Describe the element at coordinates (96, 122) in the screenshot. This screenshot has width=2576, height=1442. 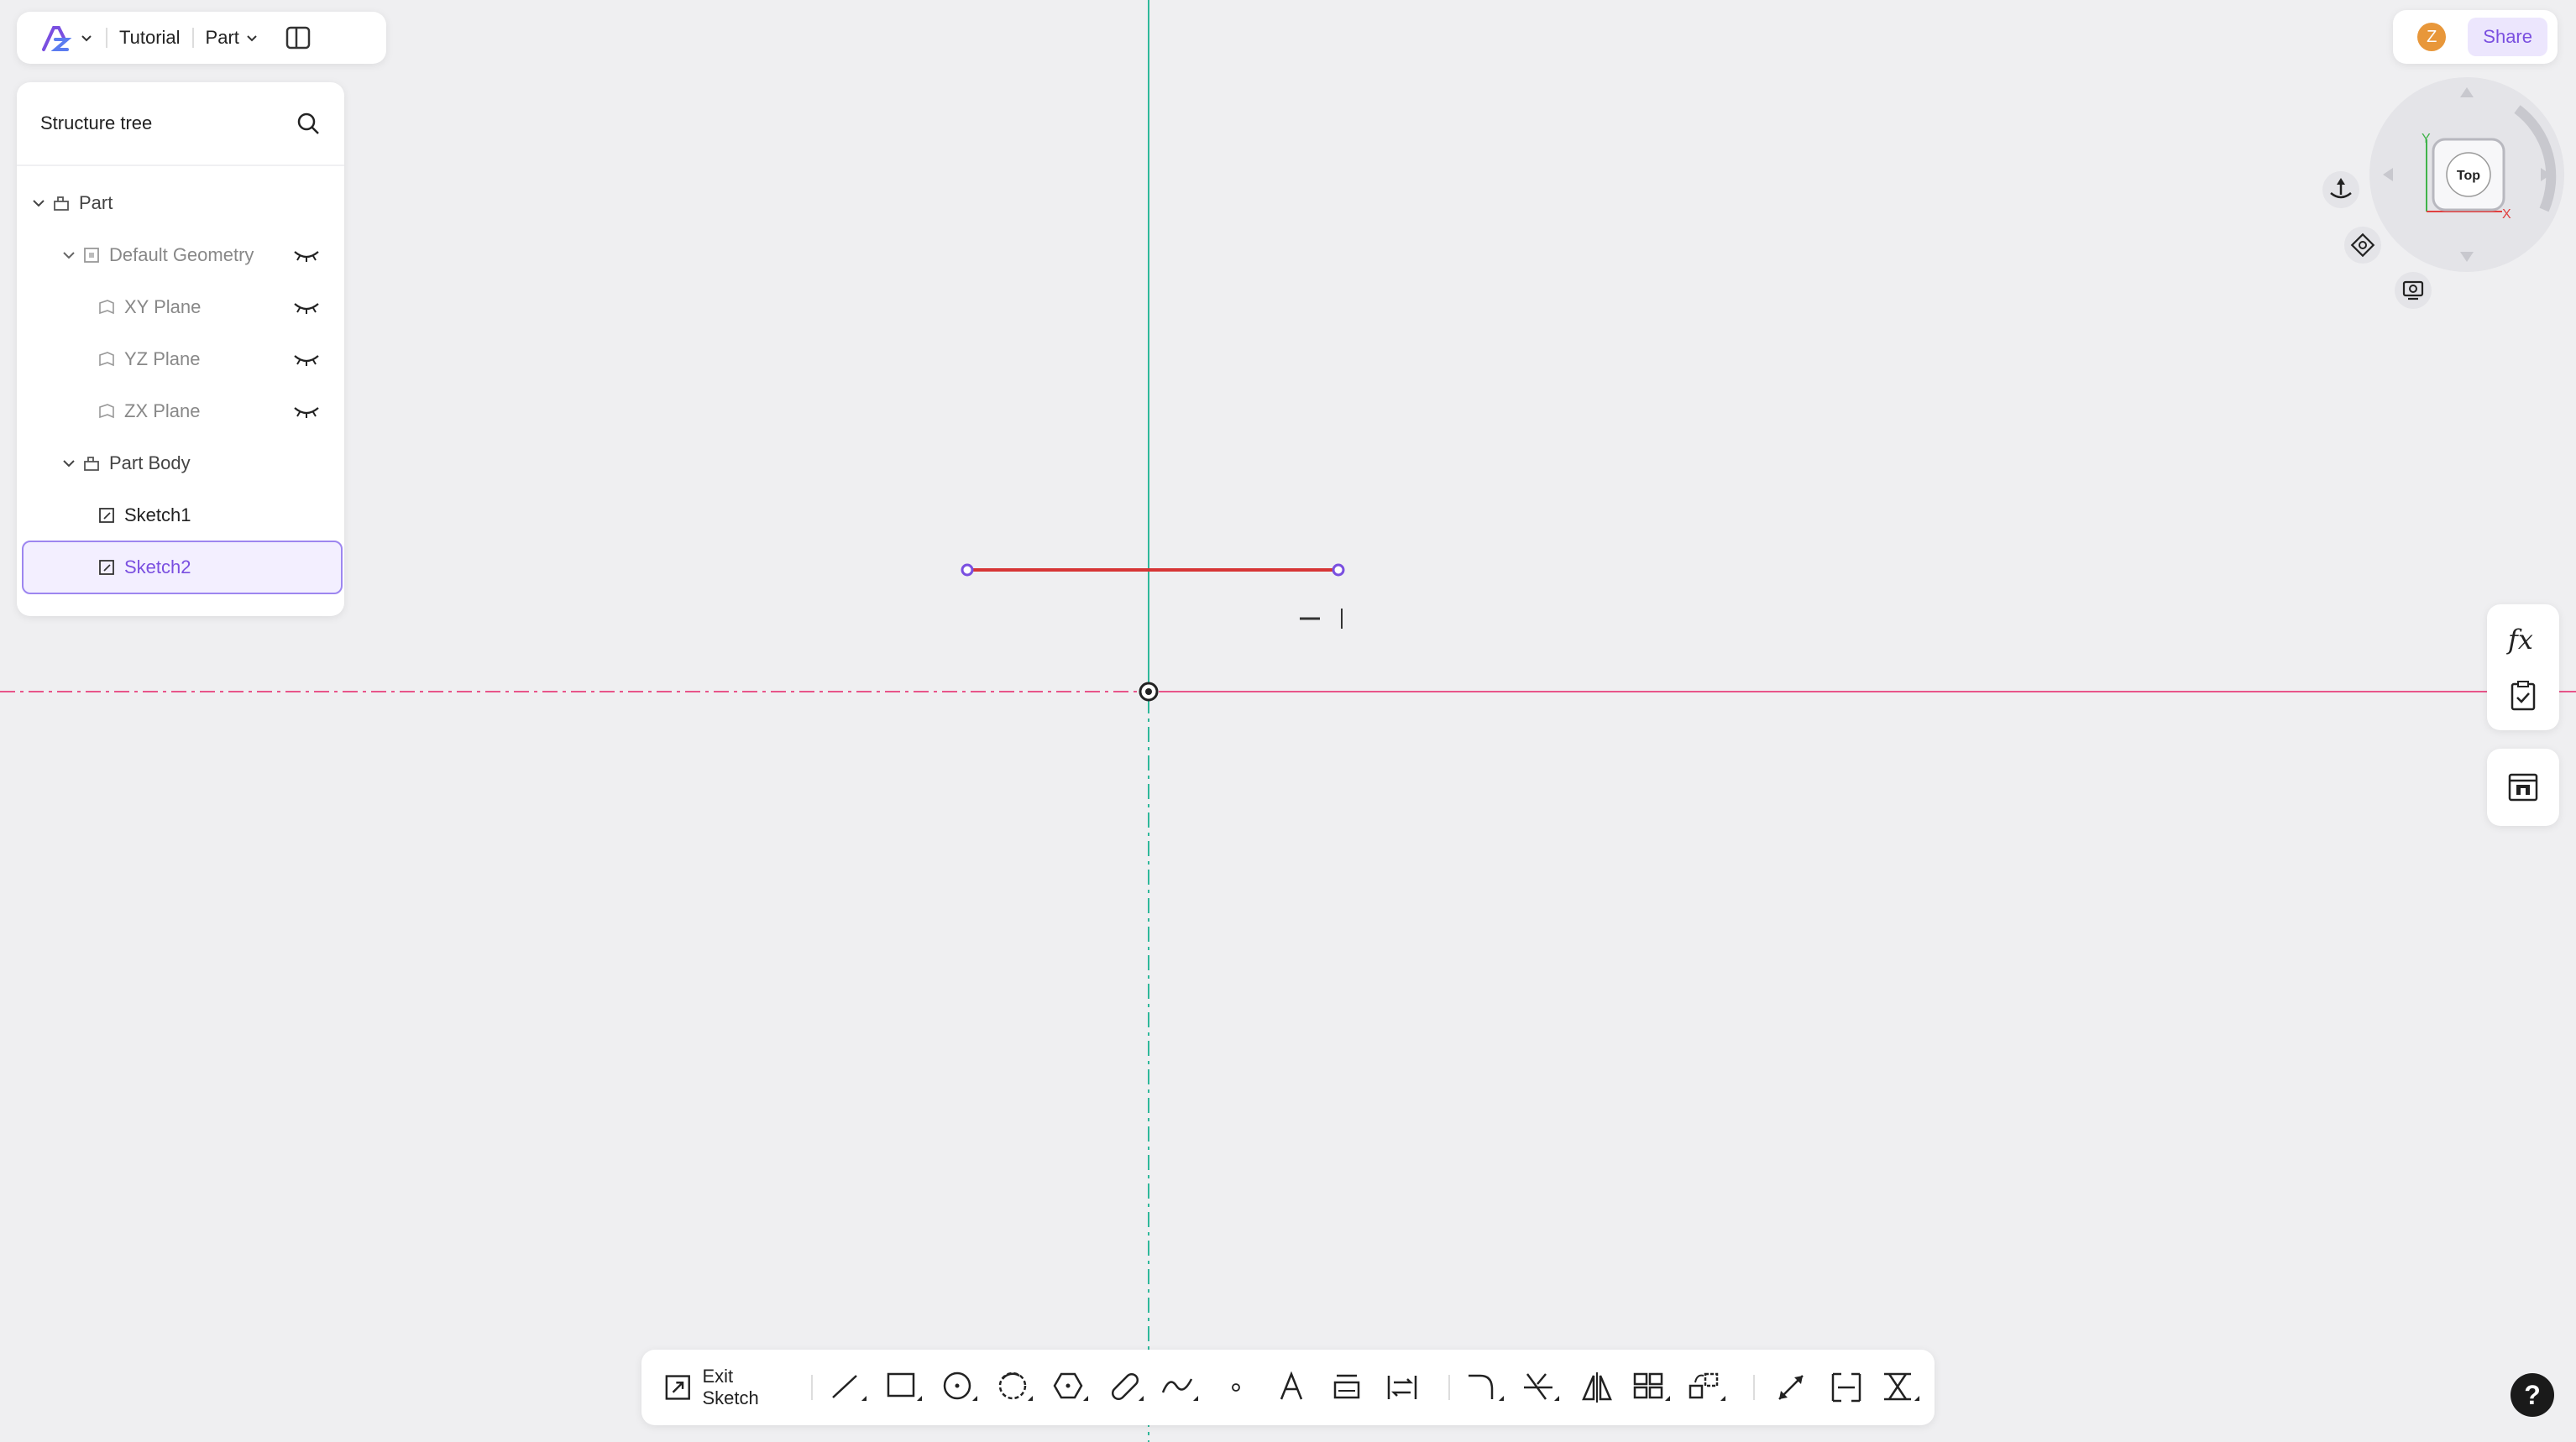
I see `structure-tree-title: Structure tree` at that location.